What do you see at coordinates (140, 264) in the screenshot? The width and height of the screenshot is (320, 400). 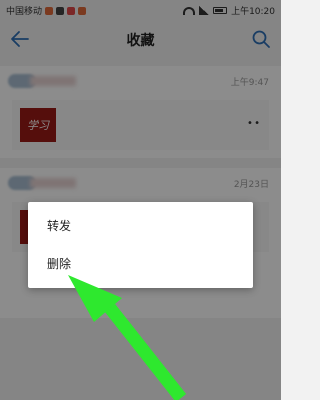 I see `menu-item-delete: 删除` at bounding box center [140, 264].